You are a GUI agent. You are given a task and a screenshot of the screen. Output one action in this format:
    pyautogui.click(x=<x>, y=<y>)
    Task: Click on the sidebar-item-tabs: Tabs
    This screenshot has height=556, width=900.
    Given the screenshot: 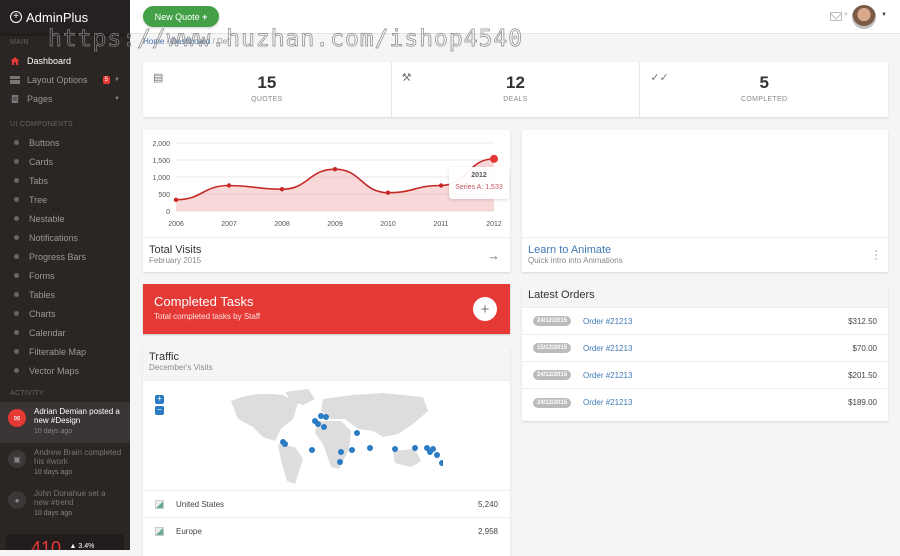 What is the action you would take?
    pyautogui.click(x=65, y=180)
    